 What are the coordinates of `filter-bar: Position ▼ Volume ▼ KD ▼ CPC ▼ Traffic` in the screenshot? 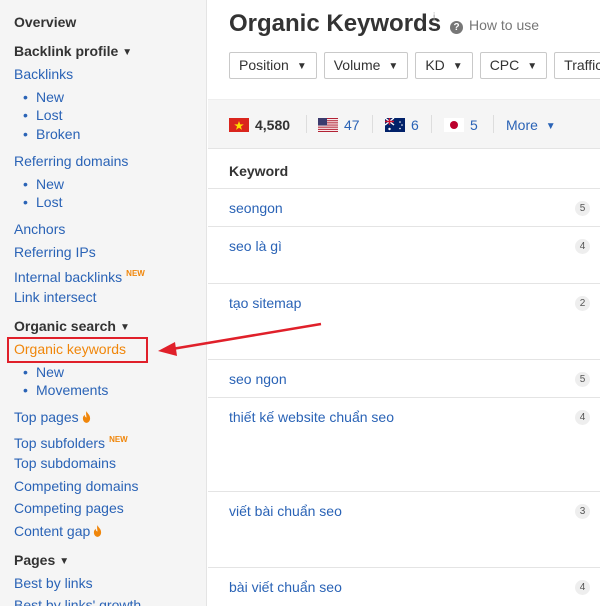 It's located at (414, 65).